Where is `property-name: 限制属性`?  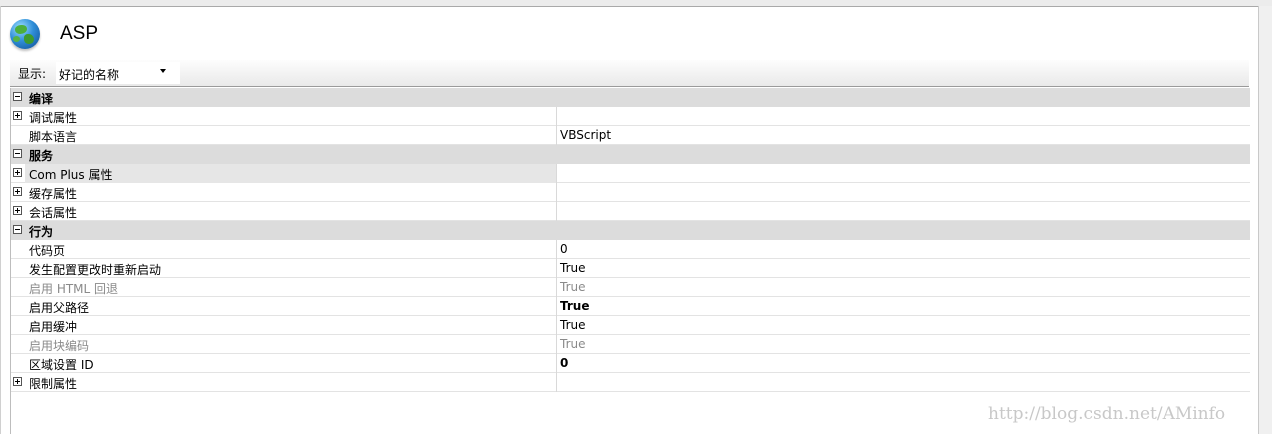 property-name: 限制属性 is located at coordinates (53, 384).